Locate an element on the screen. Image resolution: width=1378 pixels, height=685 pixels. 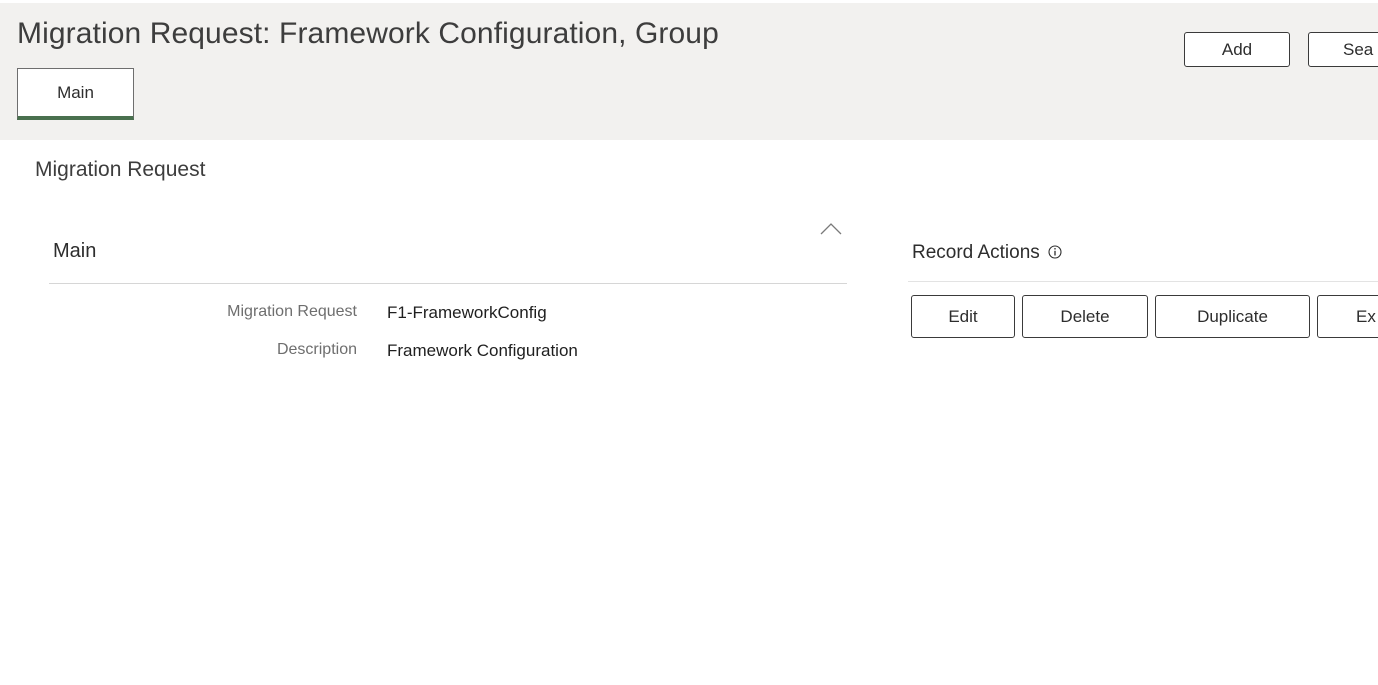
chevron-up-icon is located at coordinates (831, 228).